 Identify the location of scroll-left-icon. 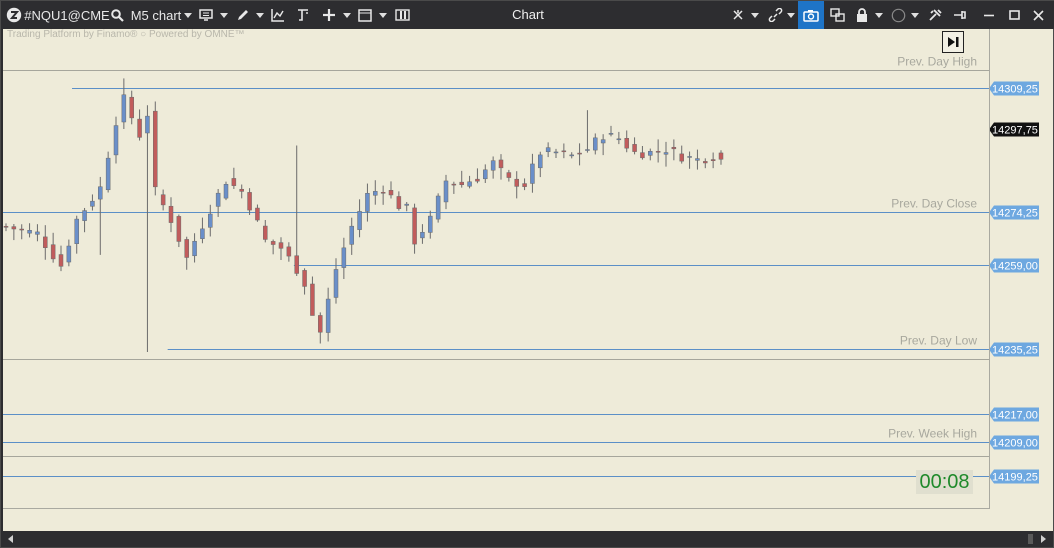
(10, 539).